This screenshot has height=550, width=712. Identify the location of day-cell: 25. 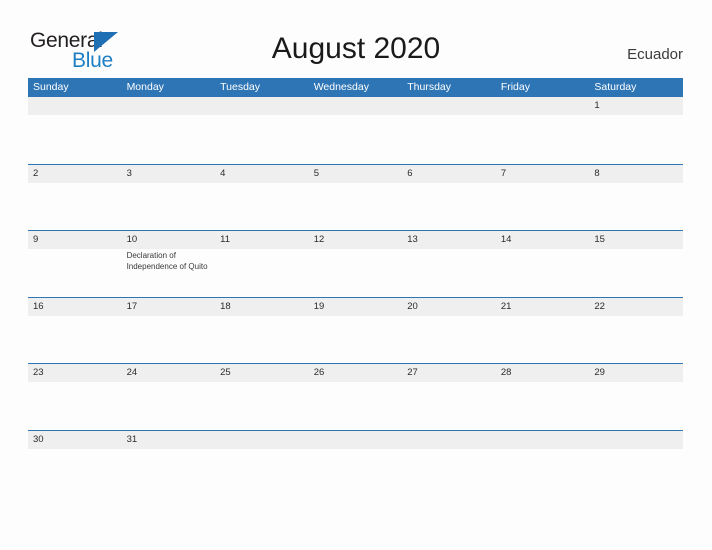
(262, 397).